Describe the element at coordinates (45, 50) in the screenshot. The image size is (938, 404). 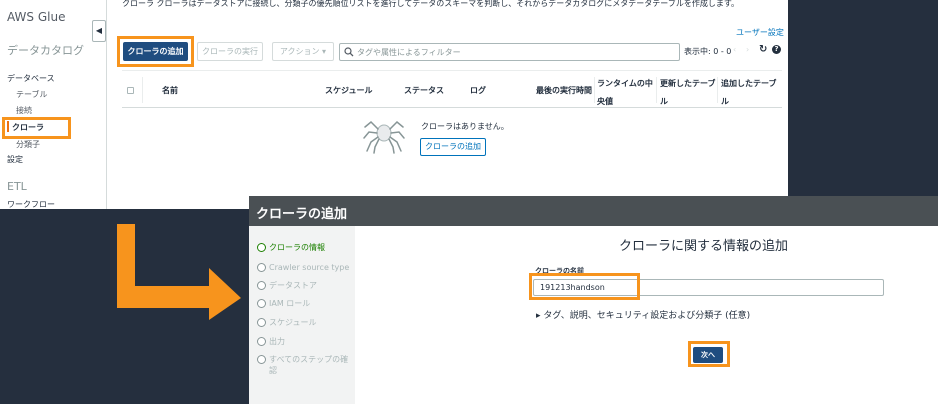
I see `sidebar-section-data-catalog: データカタログ` at that location.